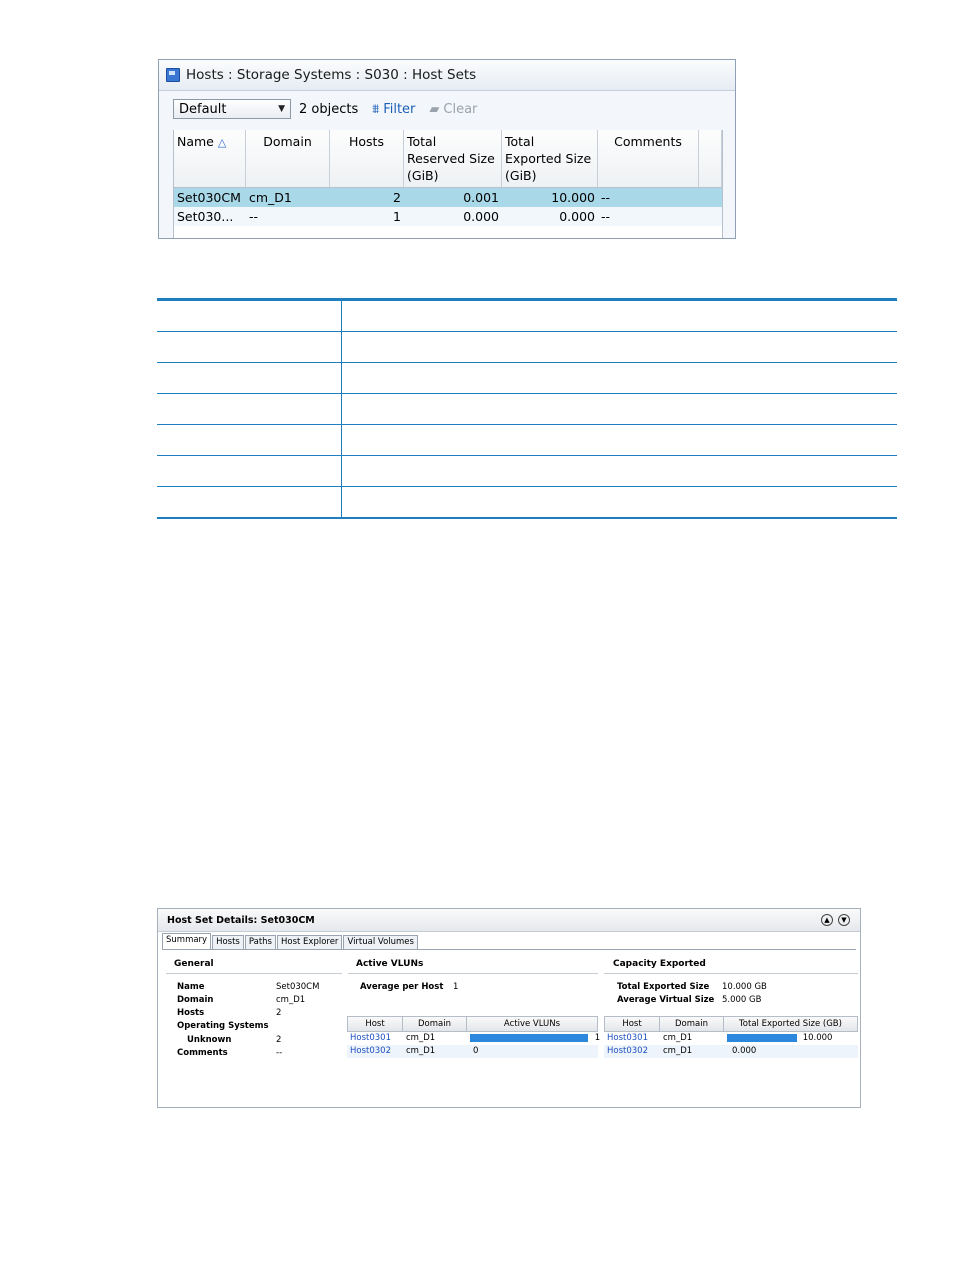 The width and height of the screenshot is (954, 1270). Describe the element at coordinates (532, 1051) in the screenshot. I see `cell-vluns: 0` at that location.